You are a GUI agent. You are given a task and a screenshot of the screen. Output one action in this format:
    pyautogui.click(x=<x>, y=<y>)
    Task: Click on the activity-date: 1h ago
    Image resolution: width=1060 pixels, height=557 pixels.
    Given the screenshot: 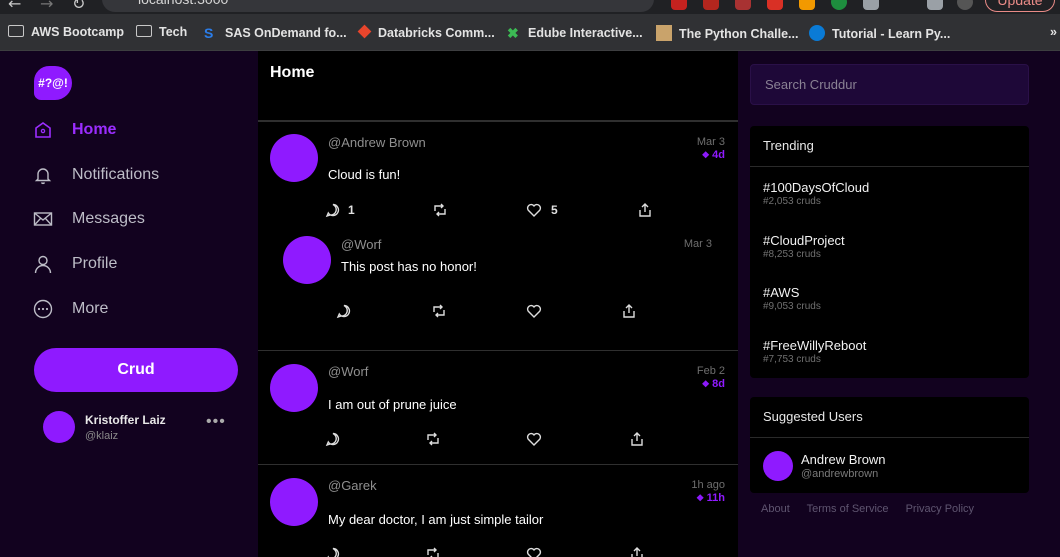 What is the action you would take?
    pyautogui.click(x=708, y=485)
    